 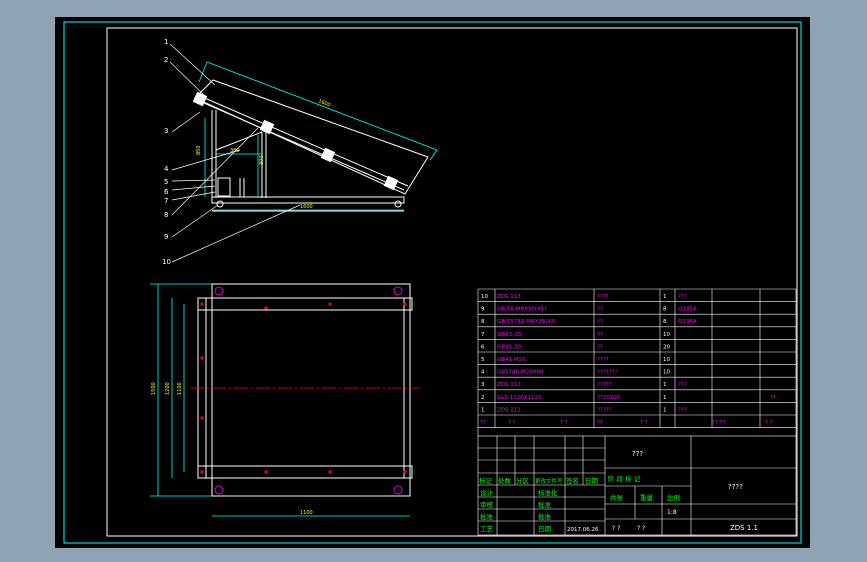 I want to click on parts-cell-code: ZDS 113, so click(x=509, y=297).